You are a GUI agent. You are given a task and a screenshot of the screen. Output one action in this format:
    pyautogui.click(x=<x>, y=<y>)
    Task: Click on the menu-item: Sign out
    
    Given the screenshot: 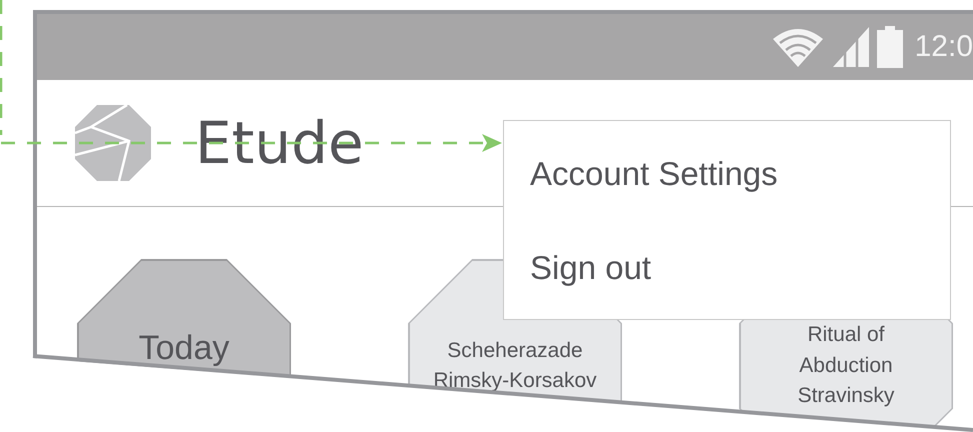 What is the action you would take?
    pyautogui.click(x=591, y=268)
    